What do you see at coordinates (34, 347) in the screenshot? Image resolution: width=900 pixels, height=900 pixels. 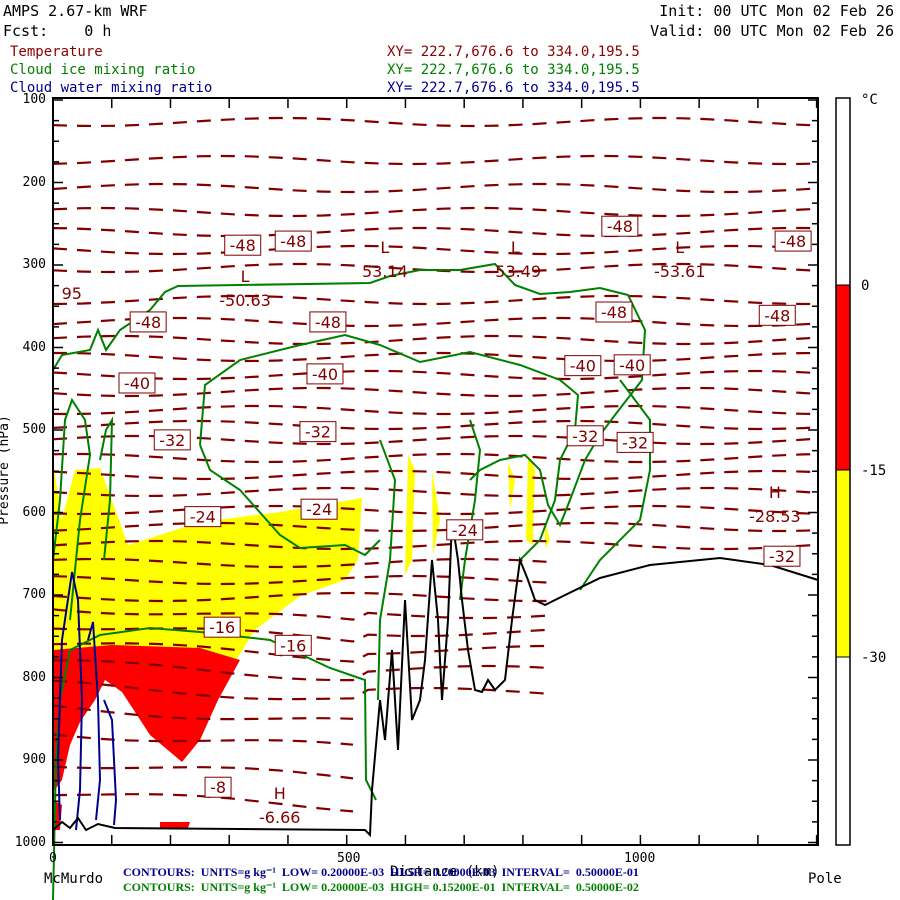 I see `y-tick-label: 400` at bounding box center [34, 347].